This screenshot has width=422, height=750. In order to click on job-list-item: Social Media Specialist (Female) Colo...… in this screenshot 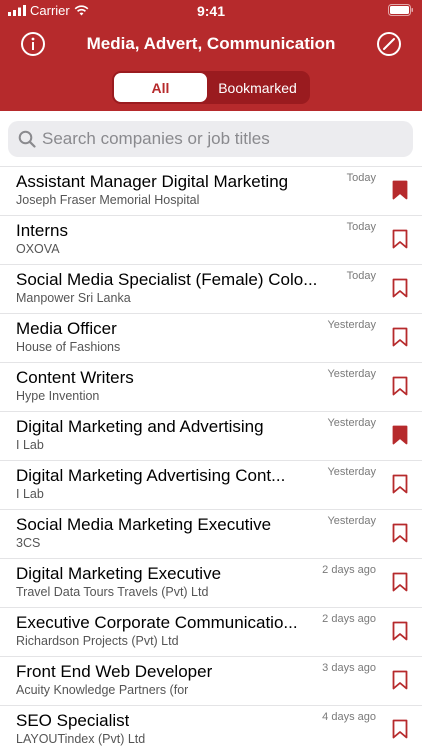, I will do `click(211, 289)`.